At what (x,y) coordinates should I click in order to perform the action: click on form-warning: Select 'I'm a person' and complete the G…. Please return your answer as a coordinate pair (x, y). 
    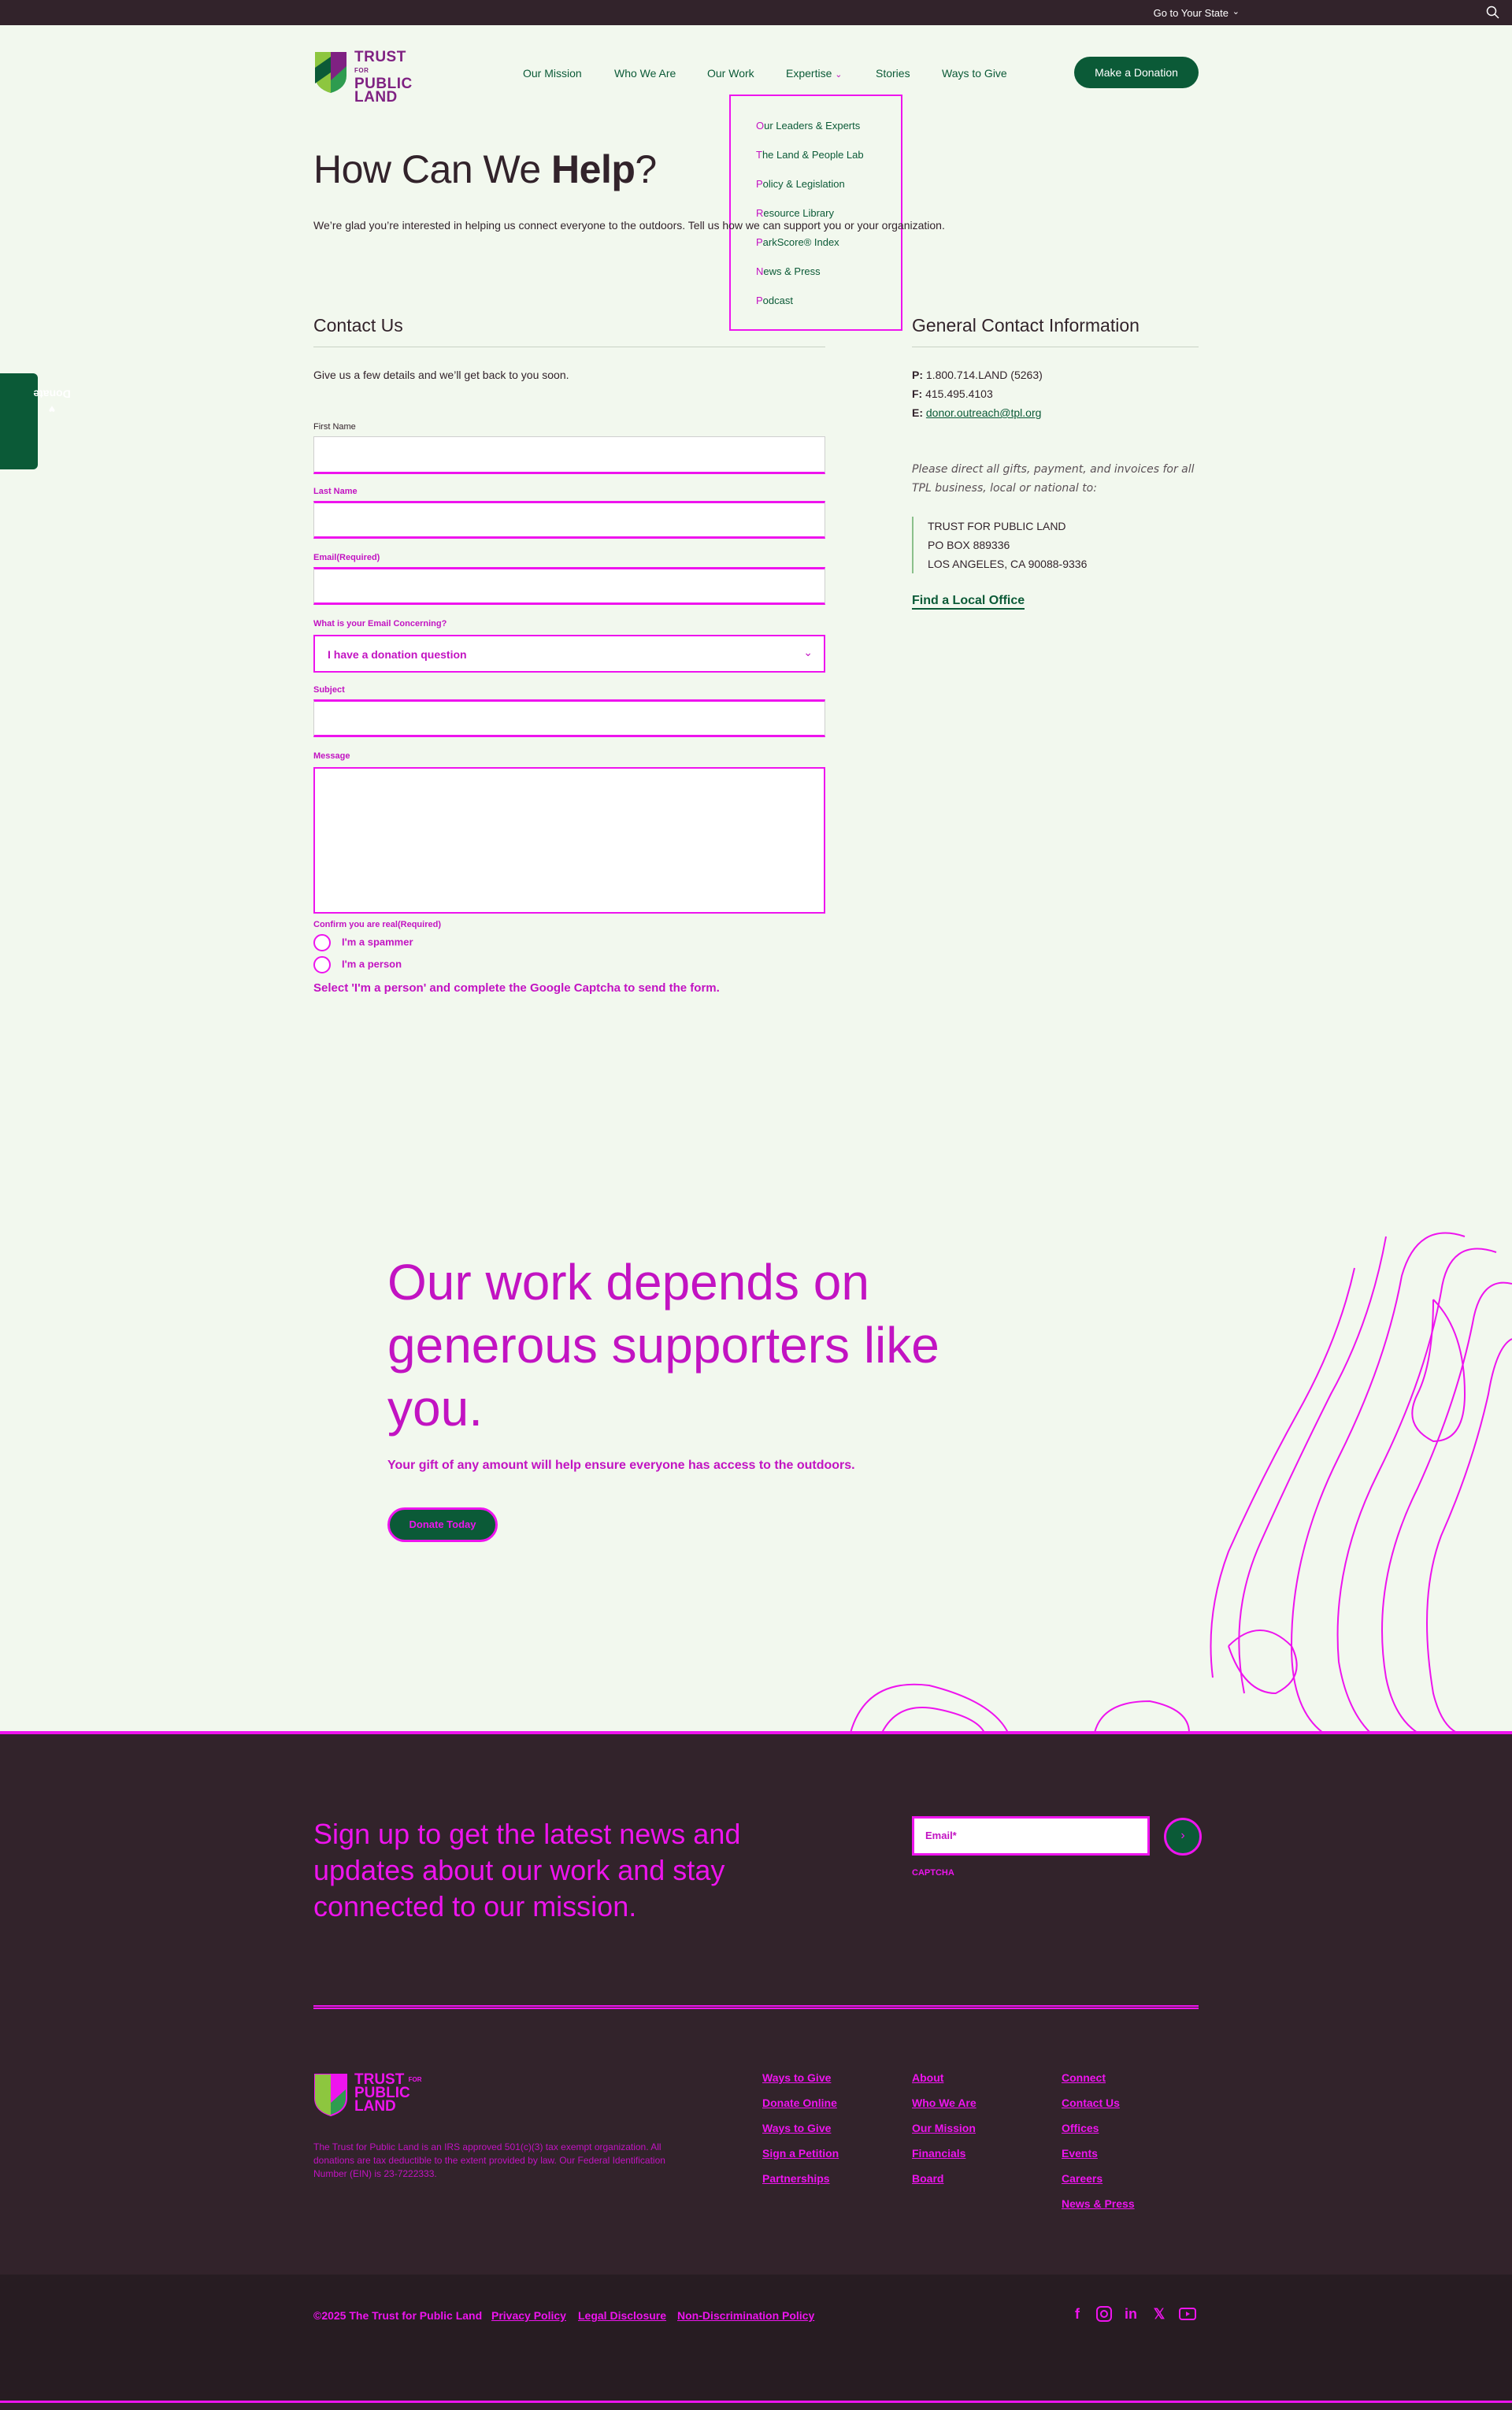
    Looking at the image, I should click on (516, 988).